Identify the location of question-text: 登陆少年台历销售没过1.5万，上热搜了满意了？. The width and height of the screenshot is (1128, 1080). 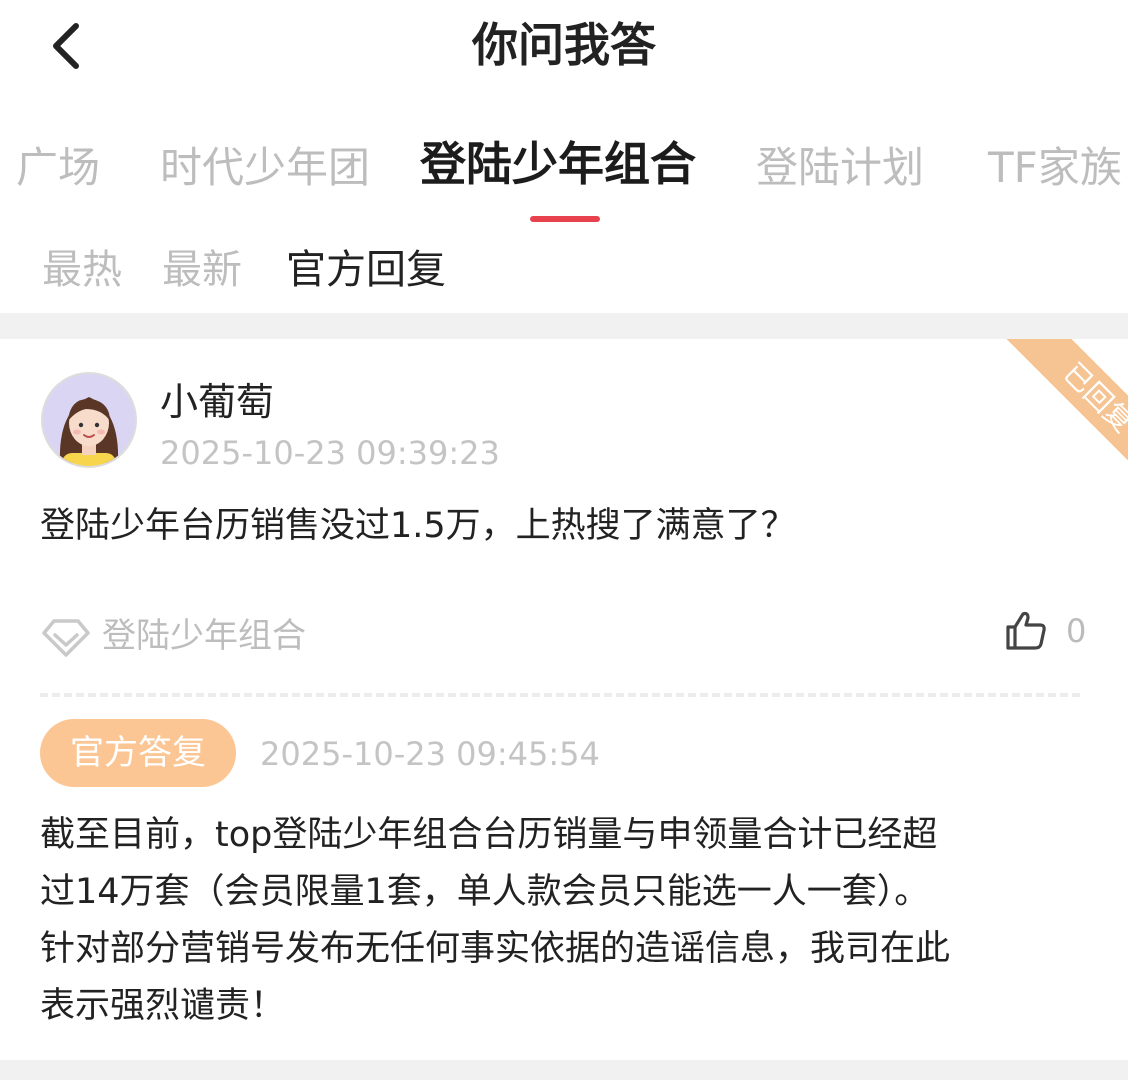
(418, 526).